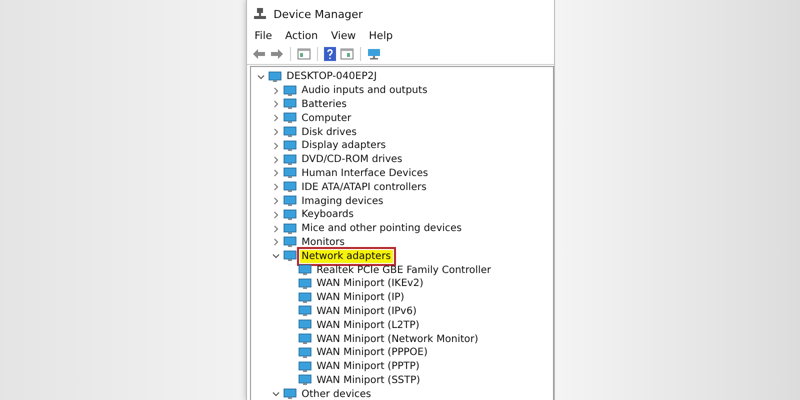  Describe the element at coordinates (343, 201) in the screenshot. I see `tree-item: Imaging devices` at that location.